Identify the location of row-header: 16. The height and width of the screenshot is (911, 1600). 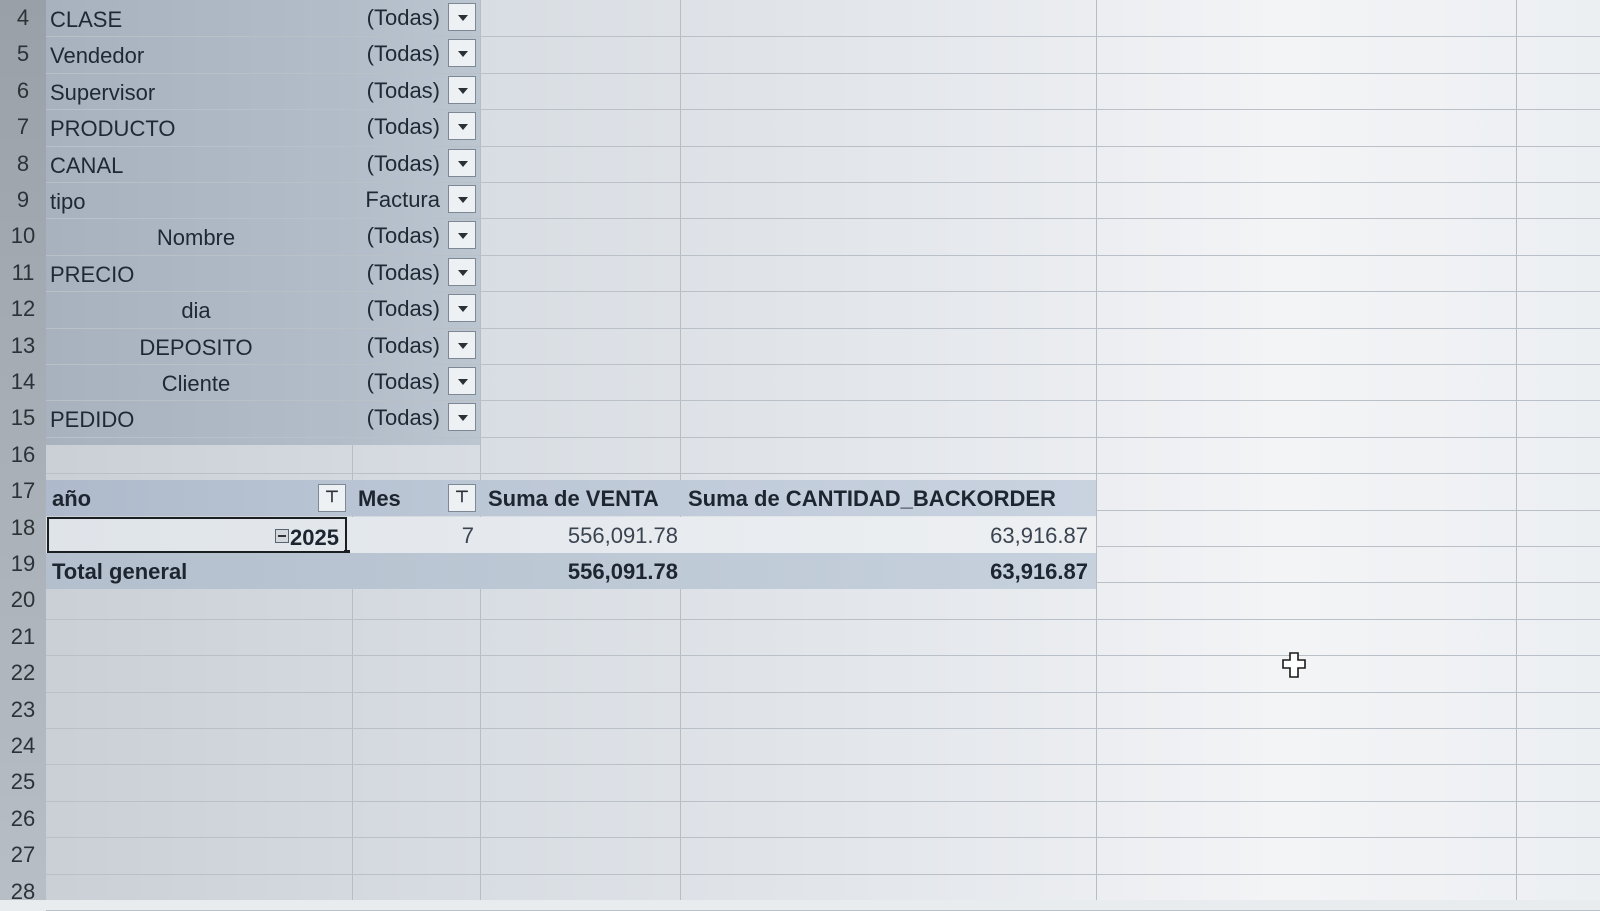
(23, 455).